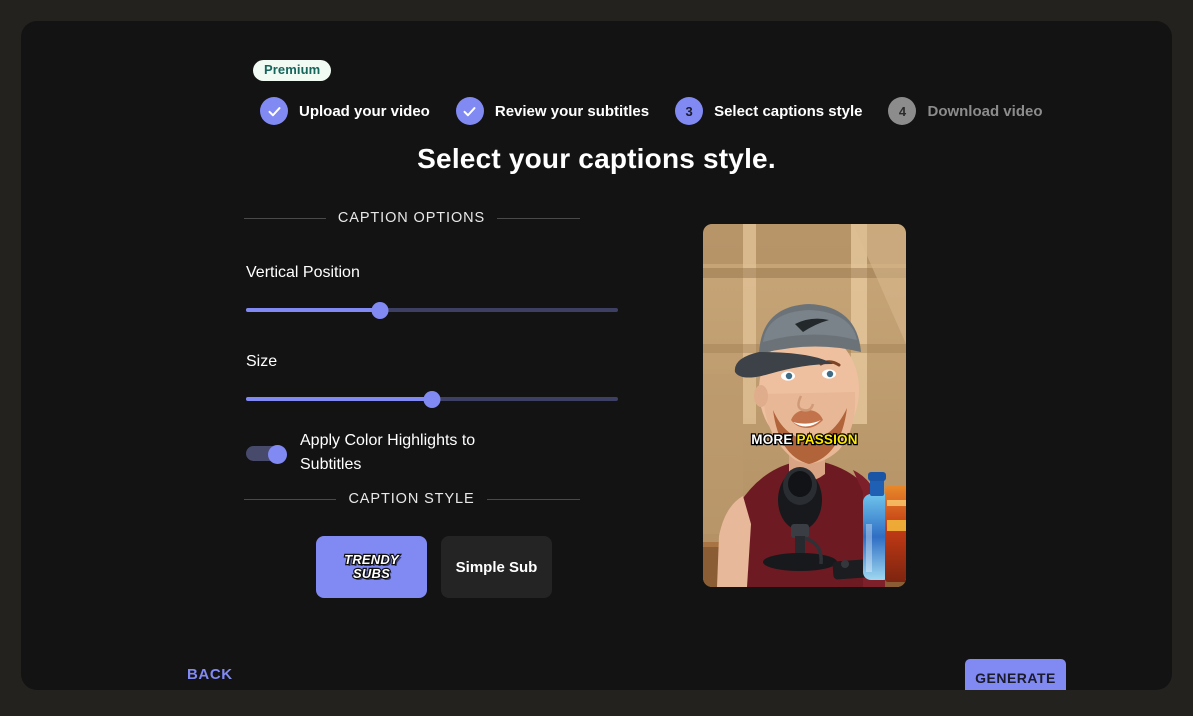 This screenshot has height=716, width=1193. Describe the element at coordinates (364, 111) in the screenshot. I see `step-1-label: Upload your video` at that location.